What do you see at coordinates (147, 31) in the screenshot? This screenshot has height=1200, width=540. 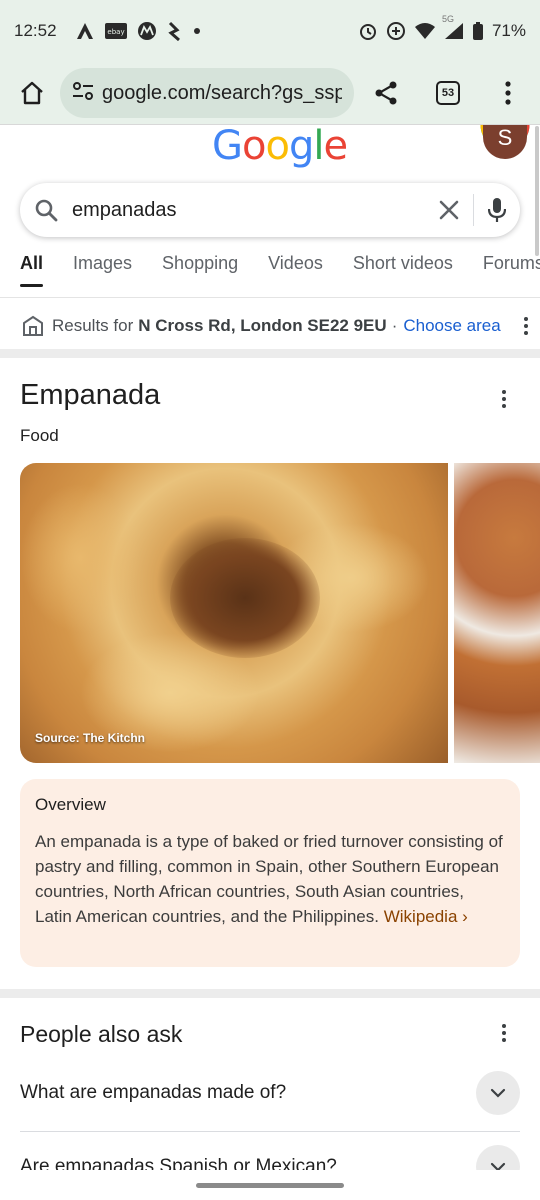 I see `motorola-icon` at bounding box center [147, 31].